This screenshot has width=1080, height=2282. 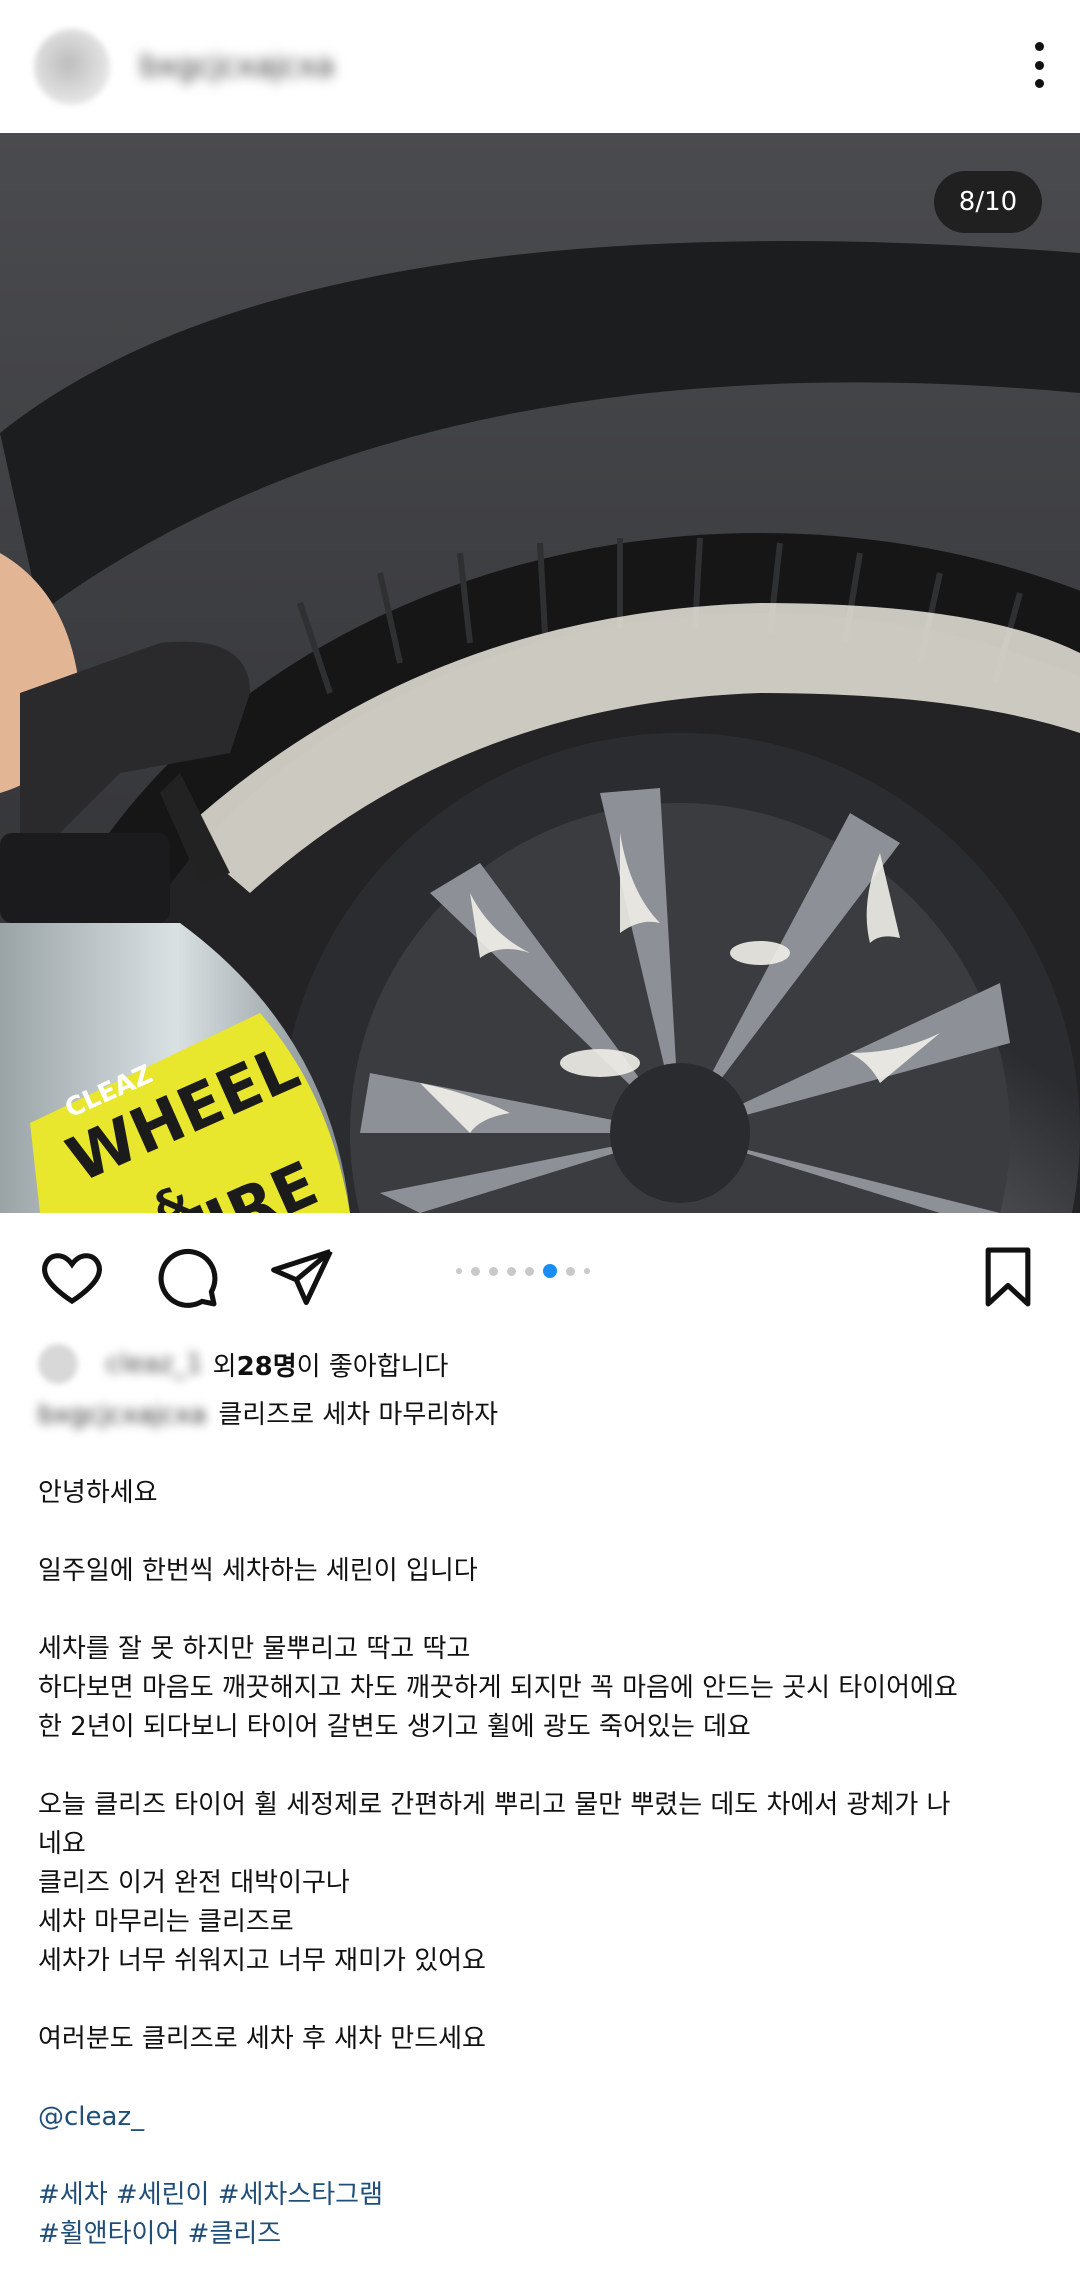 I want to click on caption-username: bxgcjcxajcxa, so click(x=122, y=1415).